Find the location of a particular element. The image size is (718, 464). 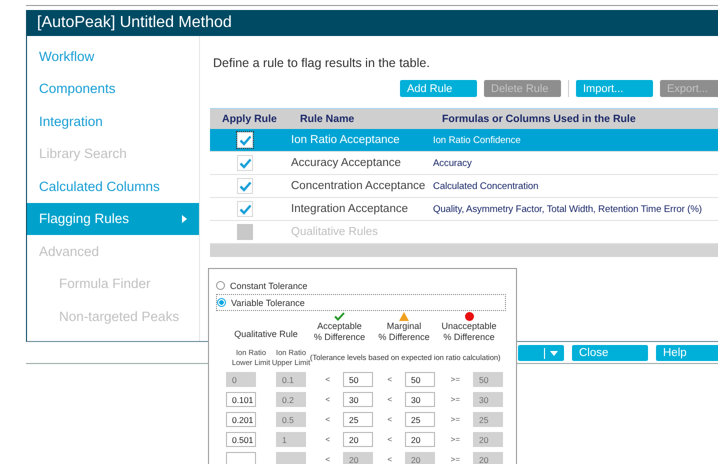

error-icon is located at coordinates (469, 316).